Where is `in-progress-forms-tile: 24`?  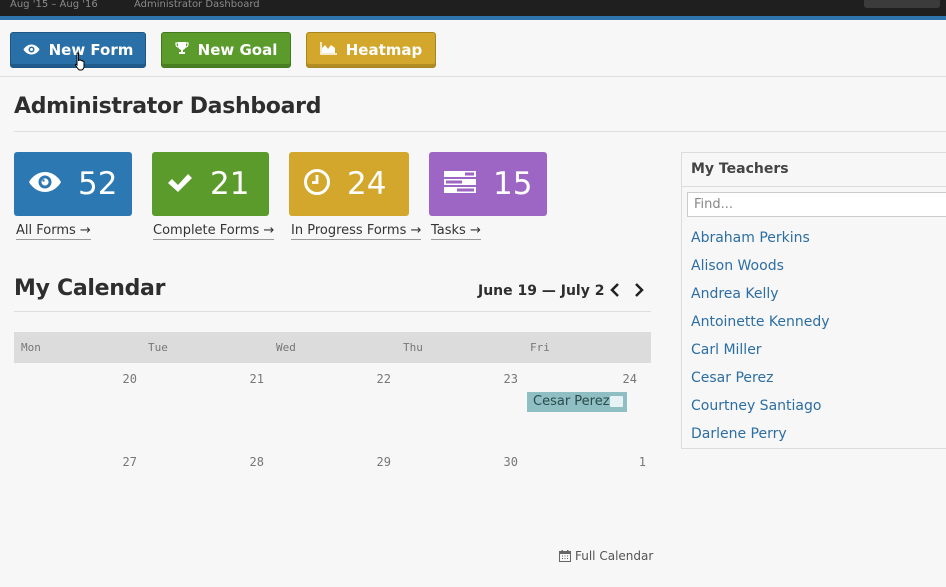
in-progress-forms-tile: 24 is located at coordinates (349, 184).